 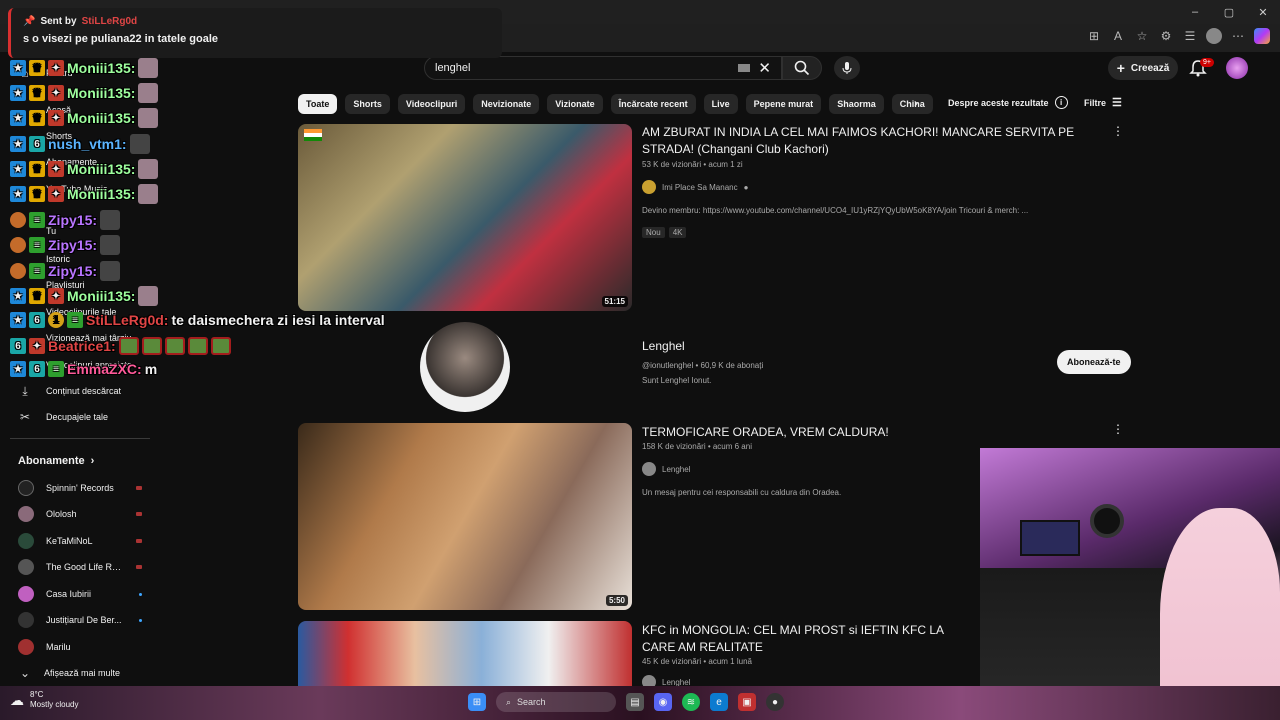 What do you see at coordinates (1238, 36) in the screenshot?
I see `more-menu-icon: ⋯` at bounding box center [1238, 36].